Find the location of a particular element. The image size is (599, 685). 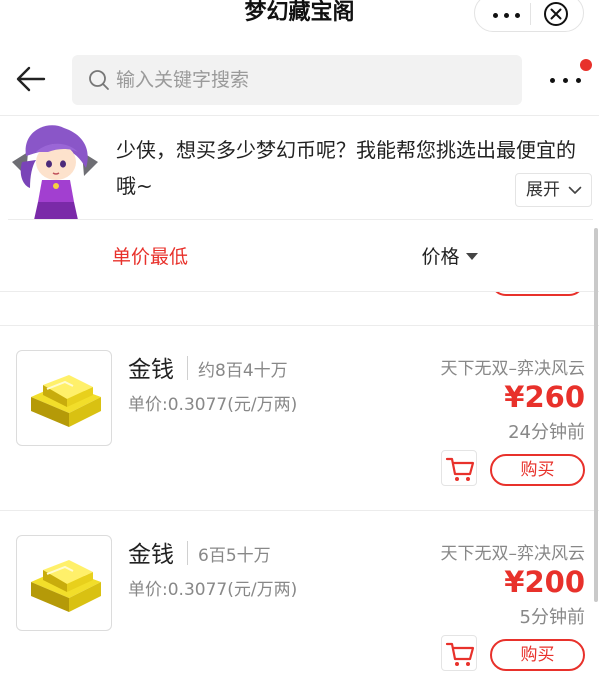

item-posted-time: 24分钟前 is located at coordinates (546, 432).